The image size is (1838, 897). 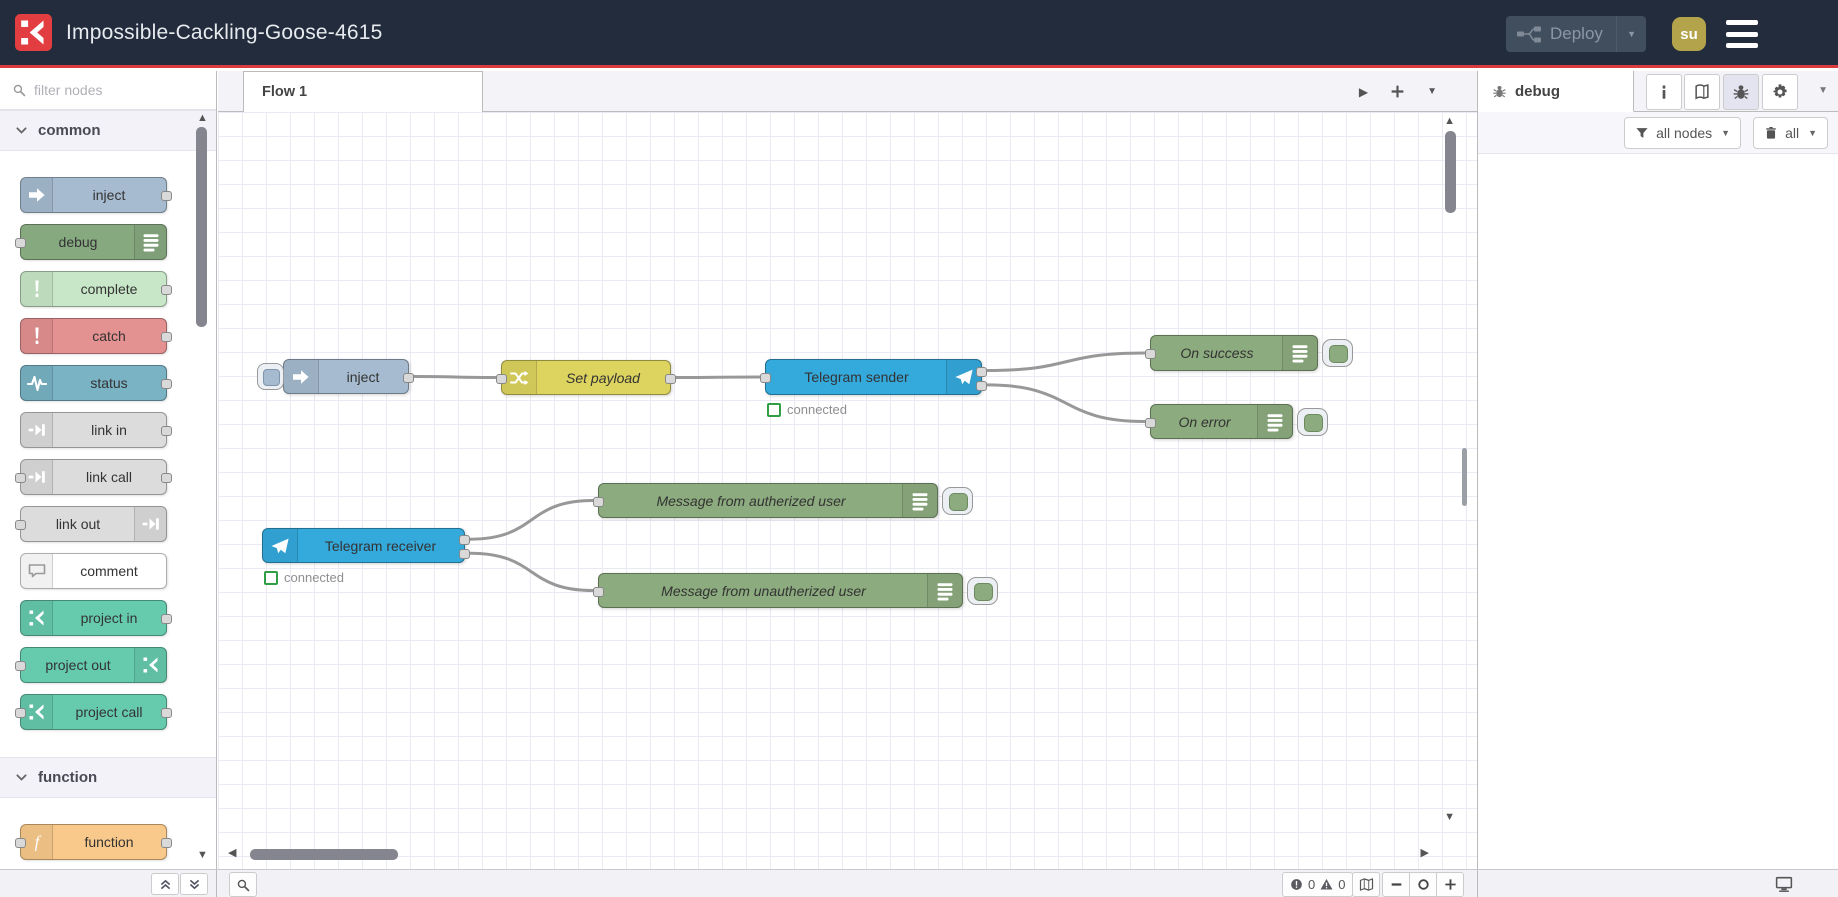 I want to click on palette-node-function: f function, so click(x=93, y=842).